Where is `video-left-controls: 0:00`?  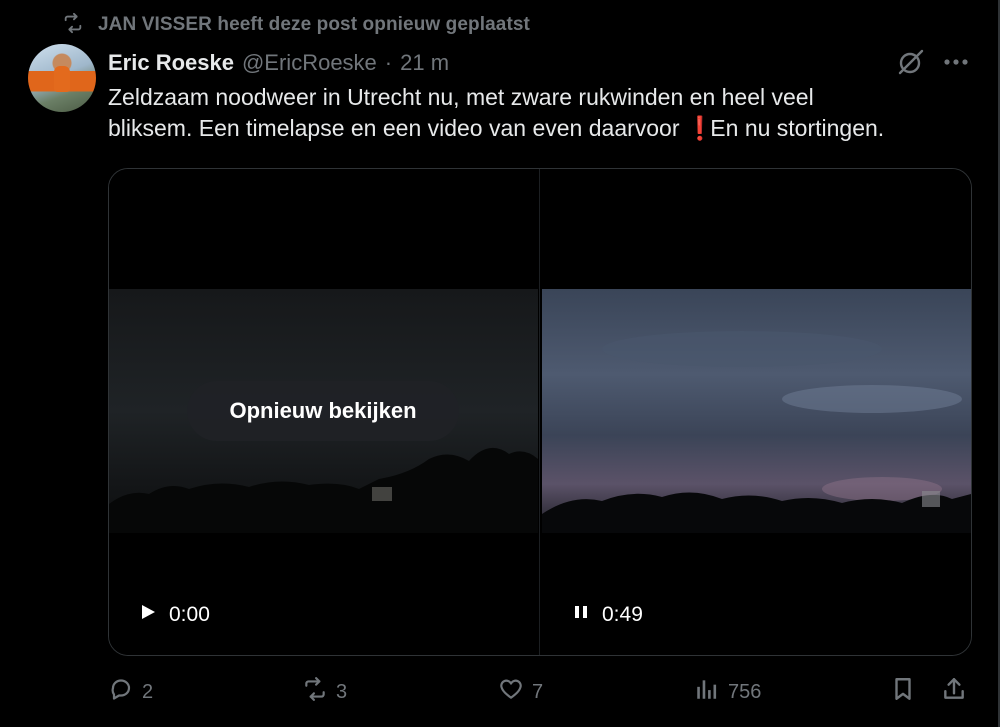
video-left-controls: 0:00 is located at coordinates (174, 615).